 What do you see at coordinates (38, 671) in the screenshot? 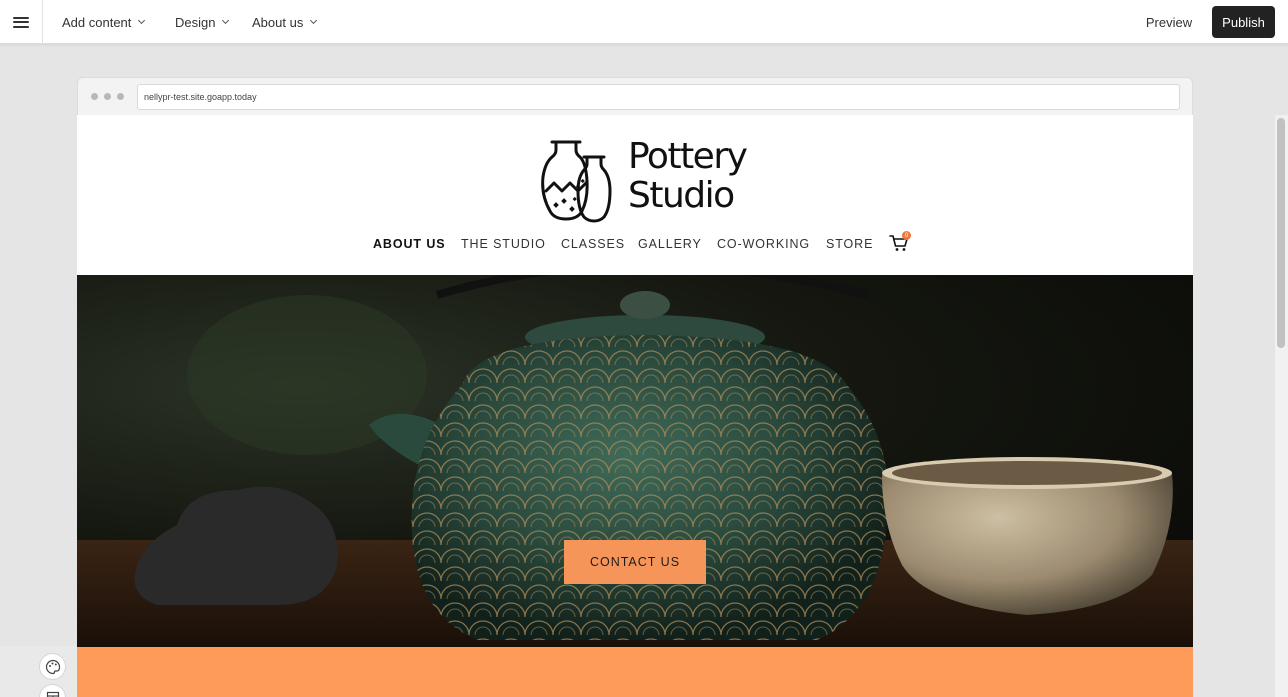
I see `tools-panel` at bounding box center [38, 671].